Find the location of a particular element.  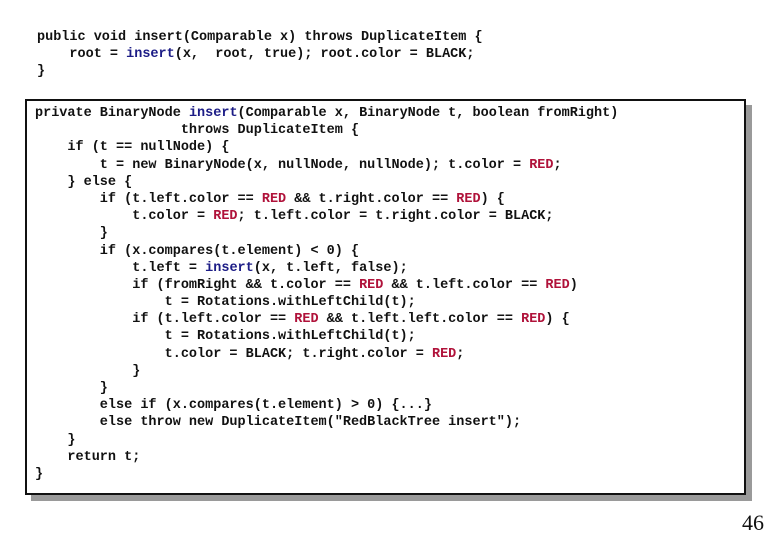

page-number: 46 is located at coordinates (753, 522).